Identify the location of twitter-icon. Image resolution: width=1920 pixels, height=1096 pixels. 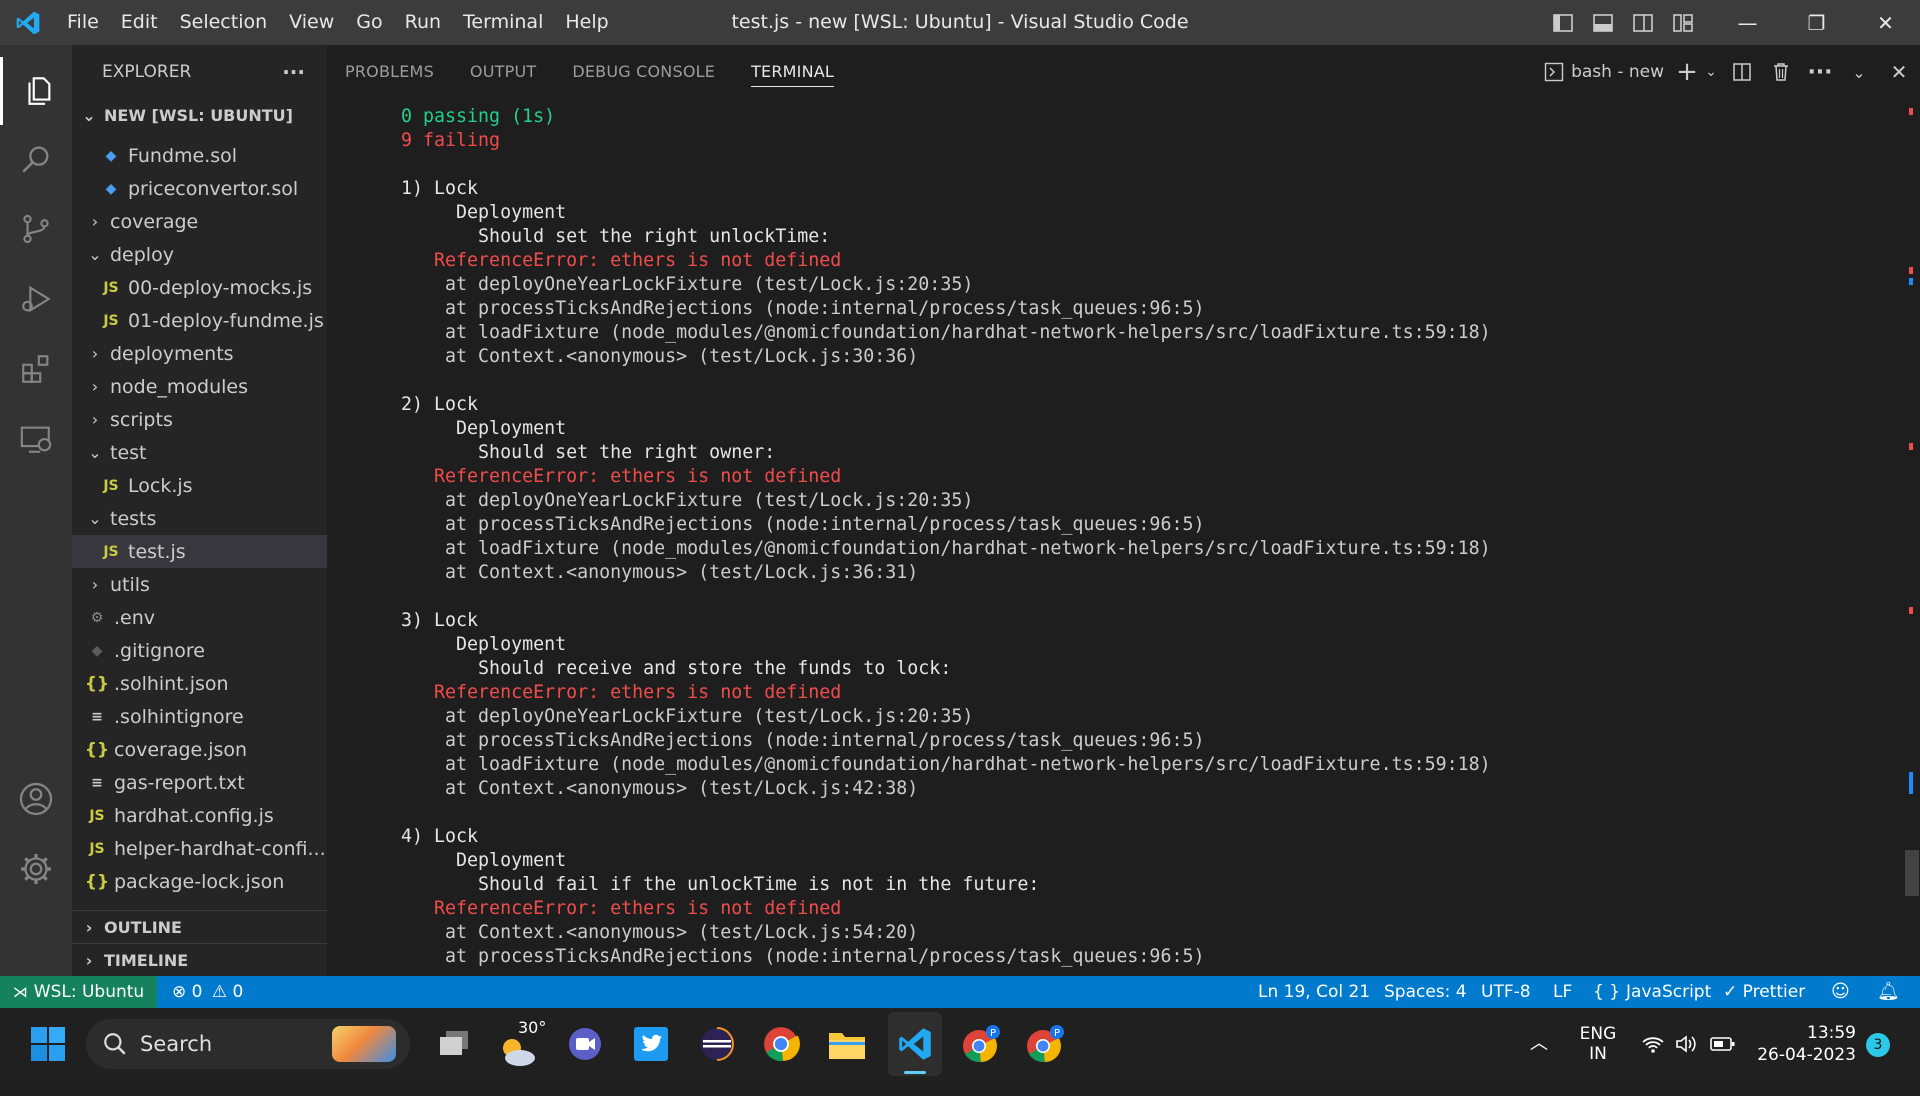
(651, 1044).